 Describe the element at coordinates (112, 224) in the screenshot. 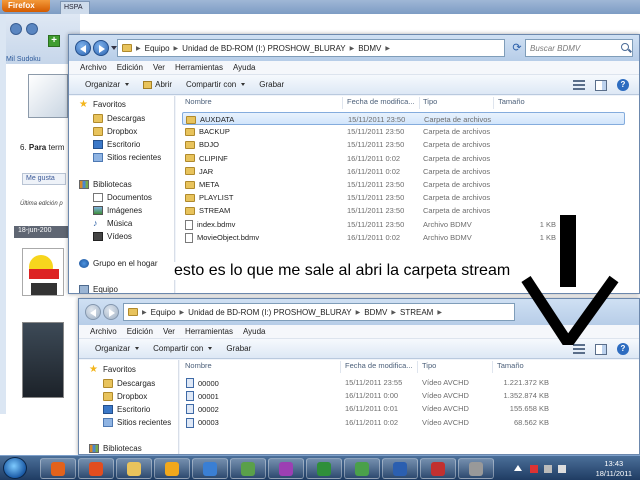

I see `nav-music: ♪ Música` at that location.